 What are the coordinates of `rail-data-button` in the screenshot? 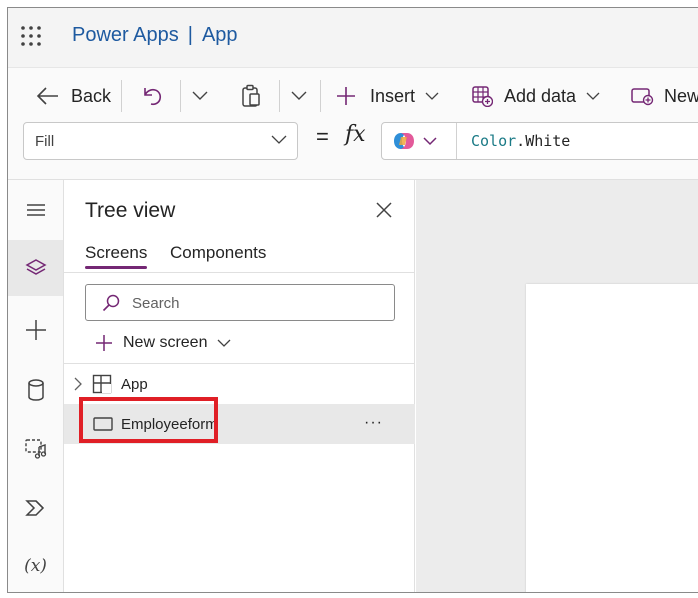 It's located at (35, 390).